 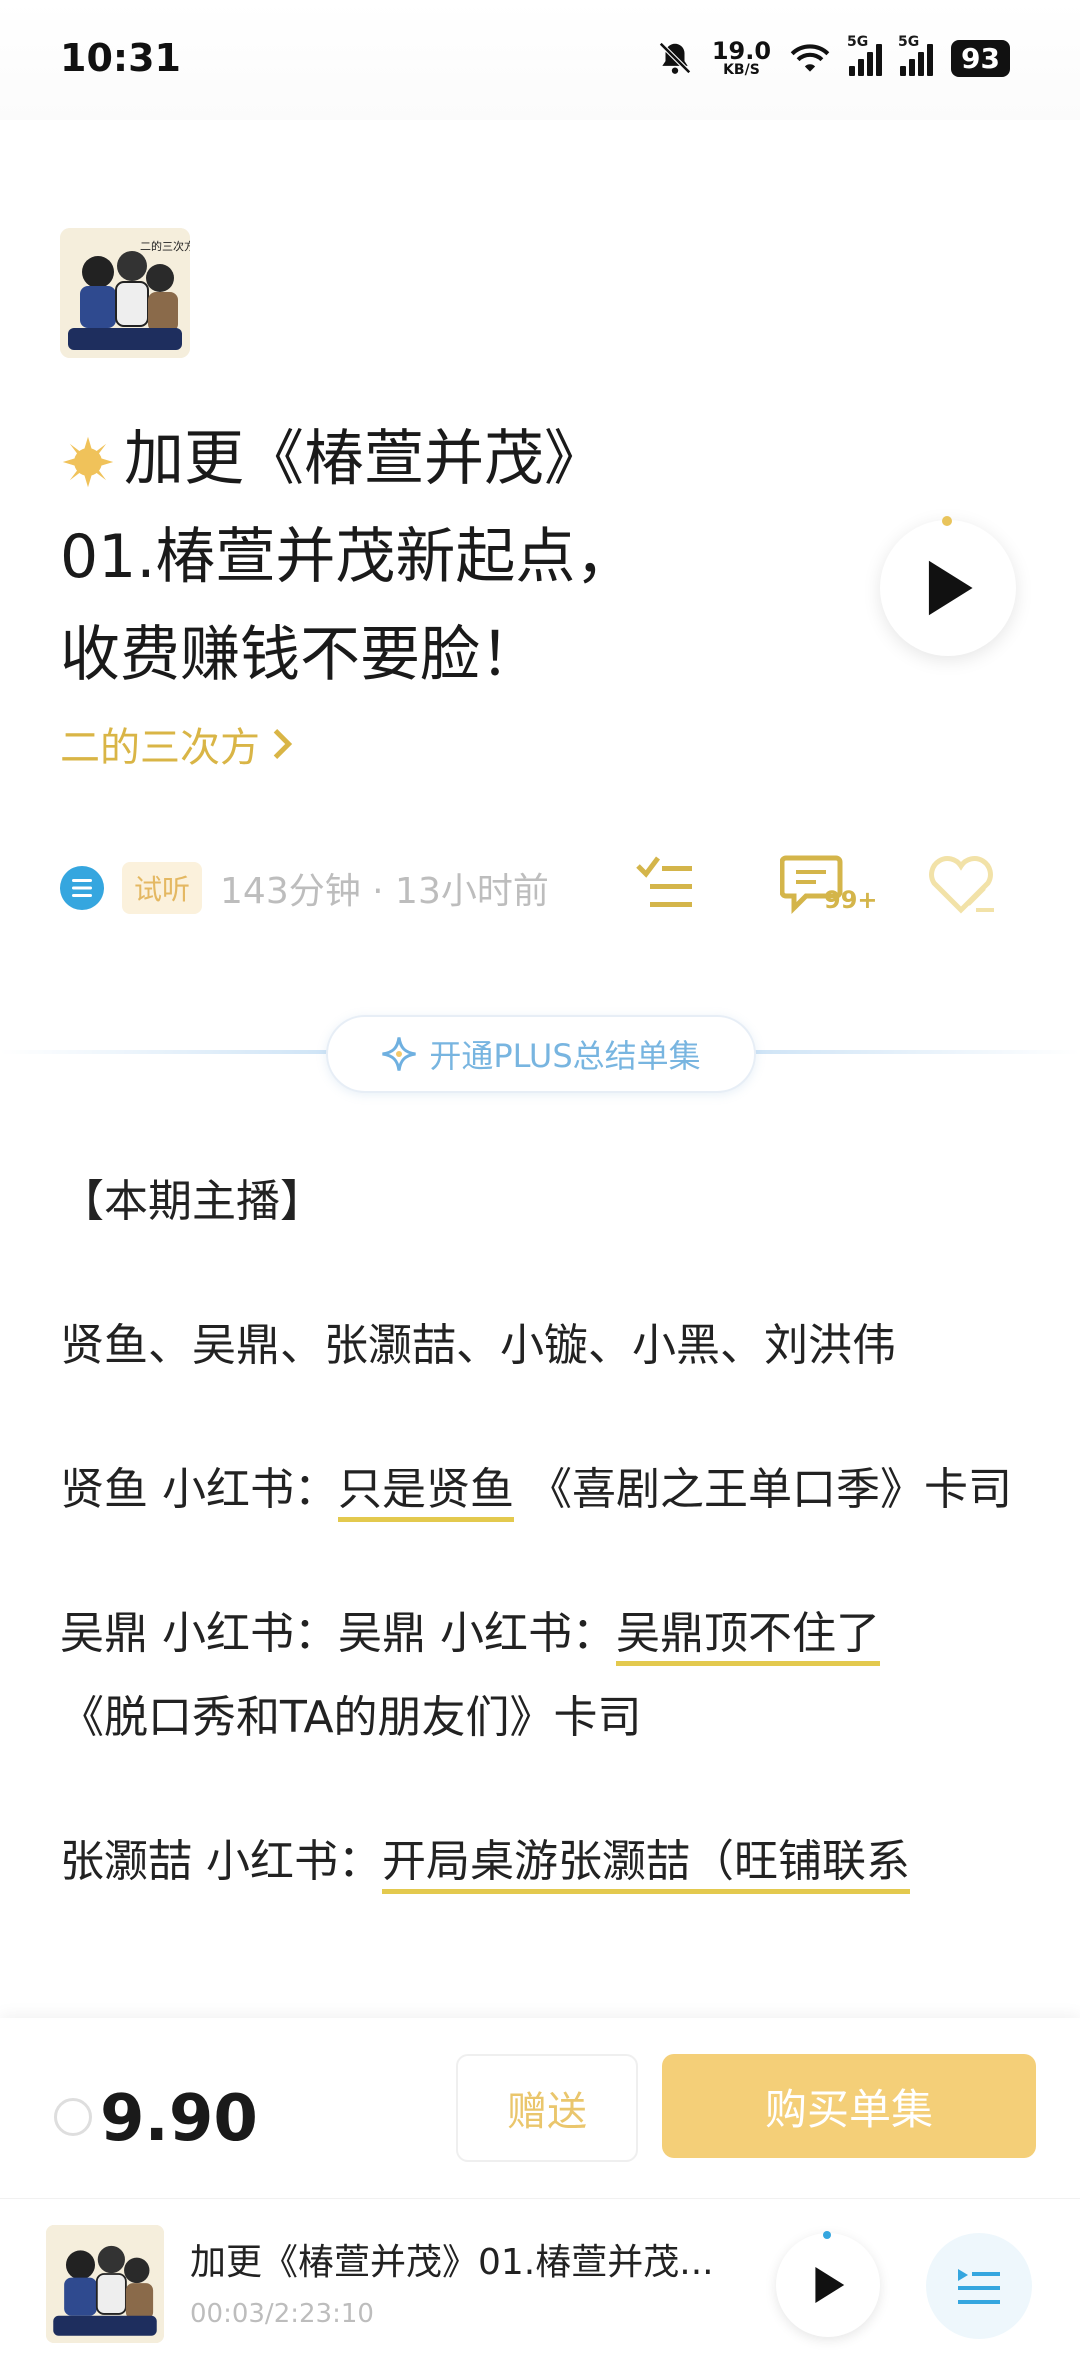 I want to click on battery-indicator: 93, so click(x=980, y=58).